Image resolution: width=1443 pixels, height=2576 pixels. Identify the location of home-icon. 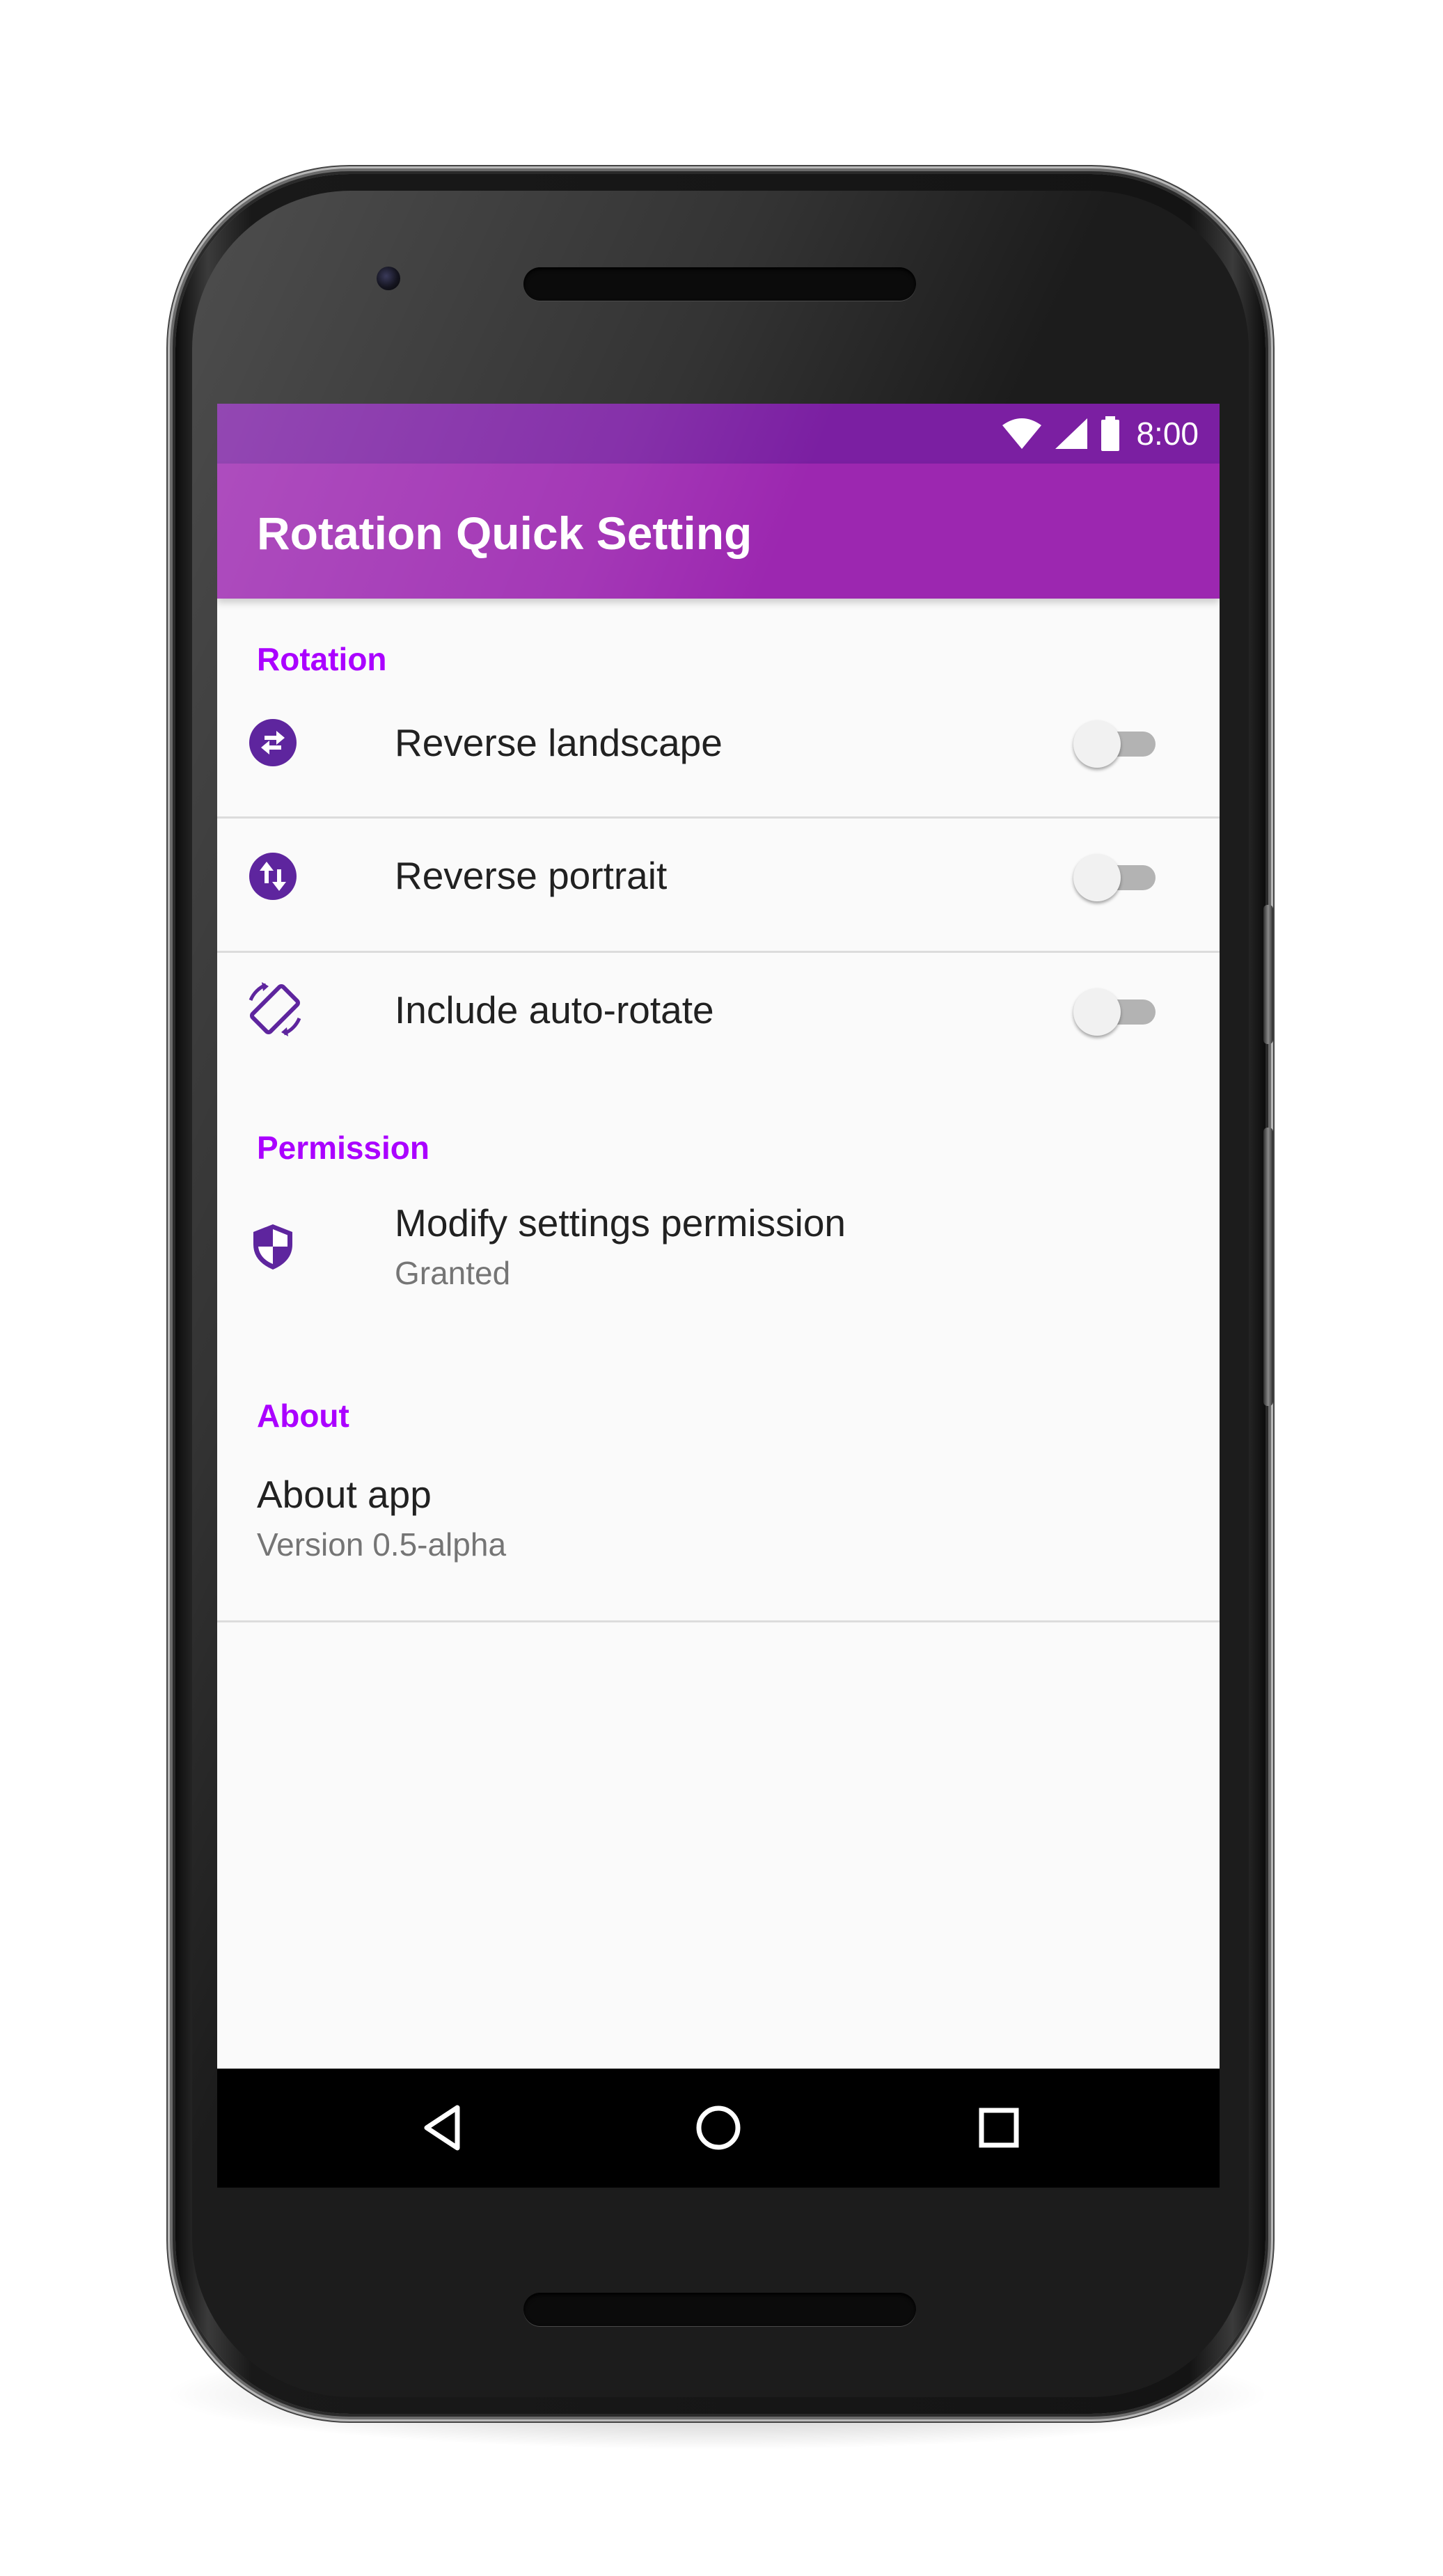
(718, 2127).